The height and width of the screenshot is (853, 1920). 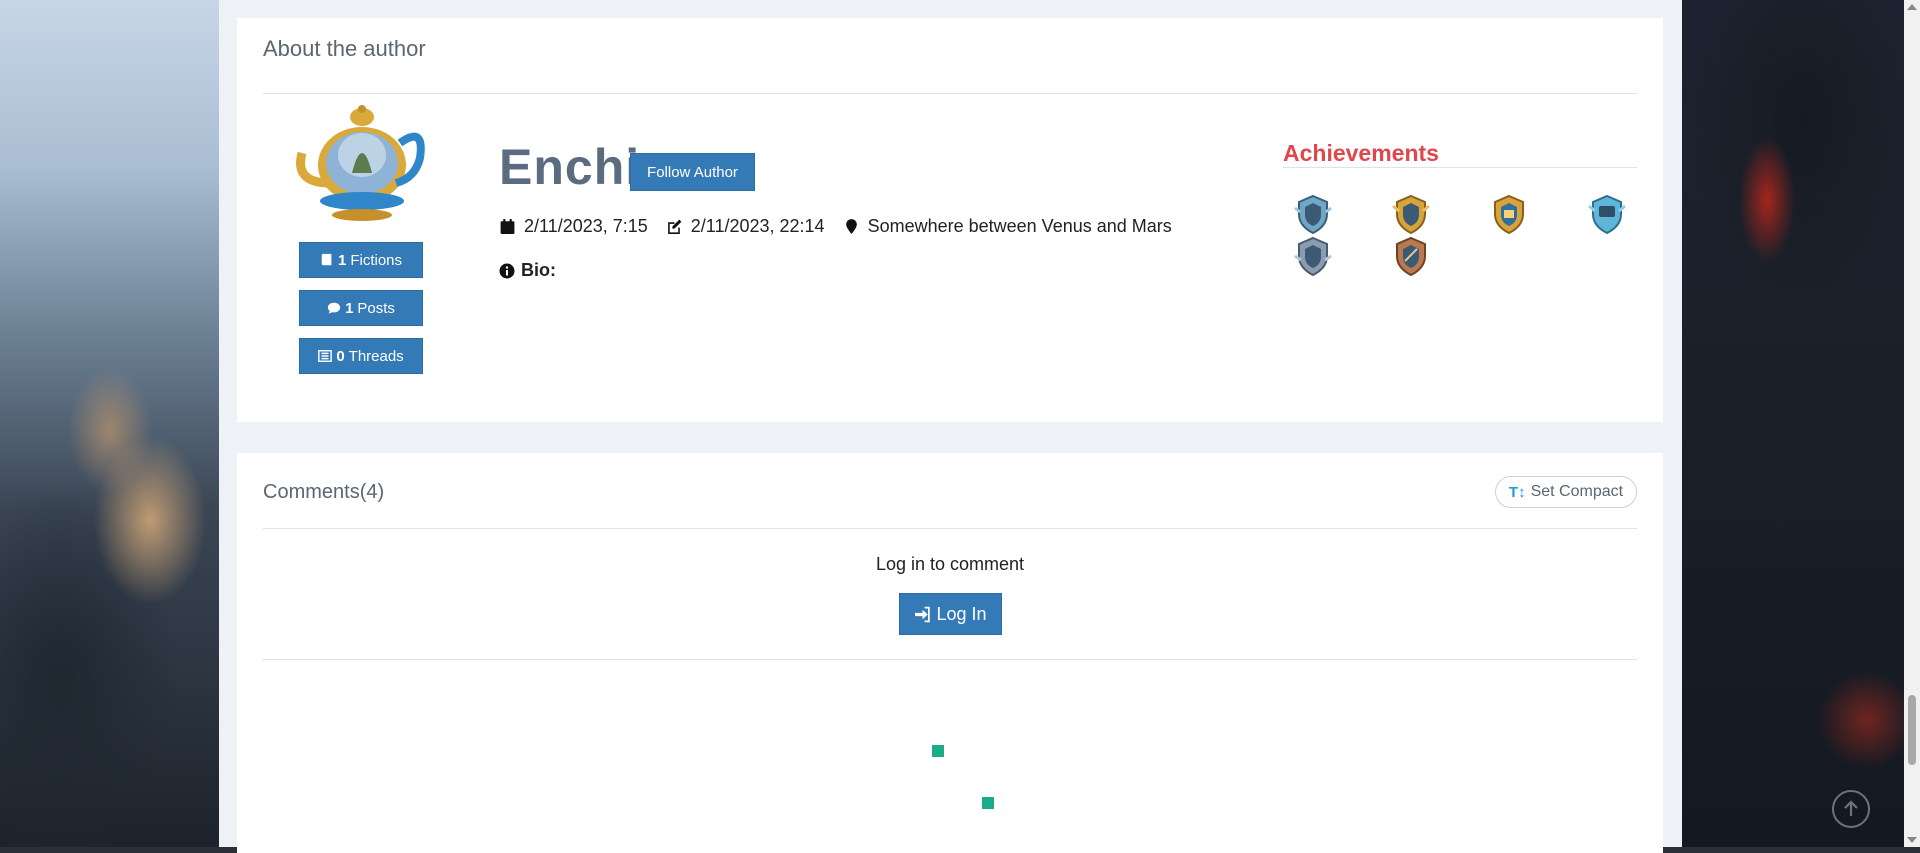 I want to click on bio: Bio:, so click(x=527, y=270).